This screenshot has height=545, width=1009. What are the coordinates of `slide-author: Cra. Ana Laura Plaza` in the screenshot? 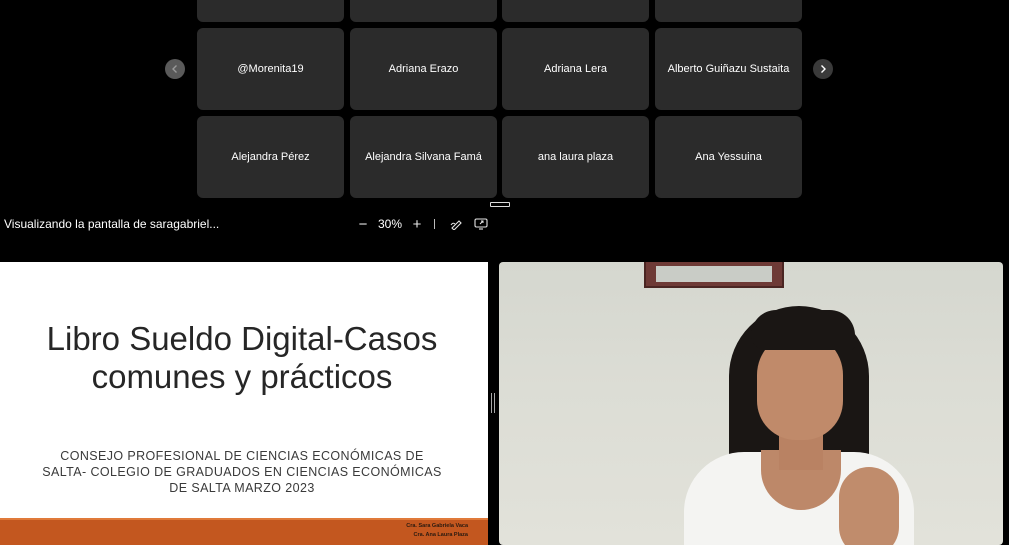 It's located at (440, 535).